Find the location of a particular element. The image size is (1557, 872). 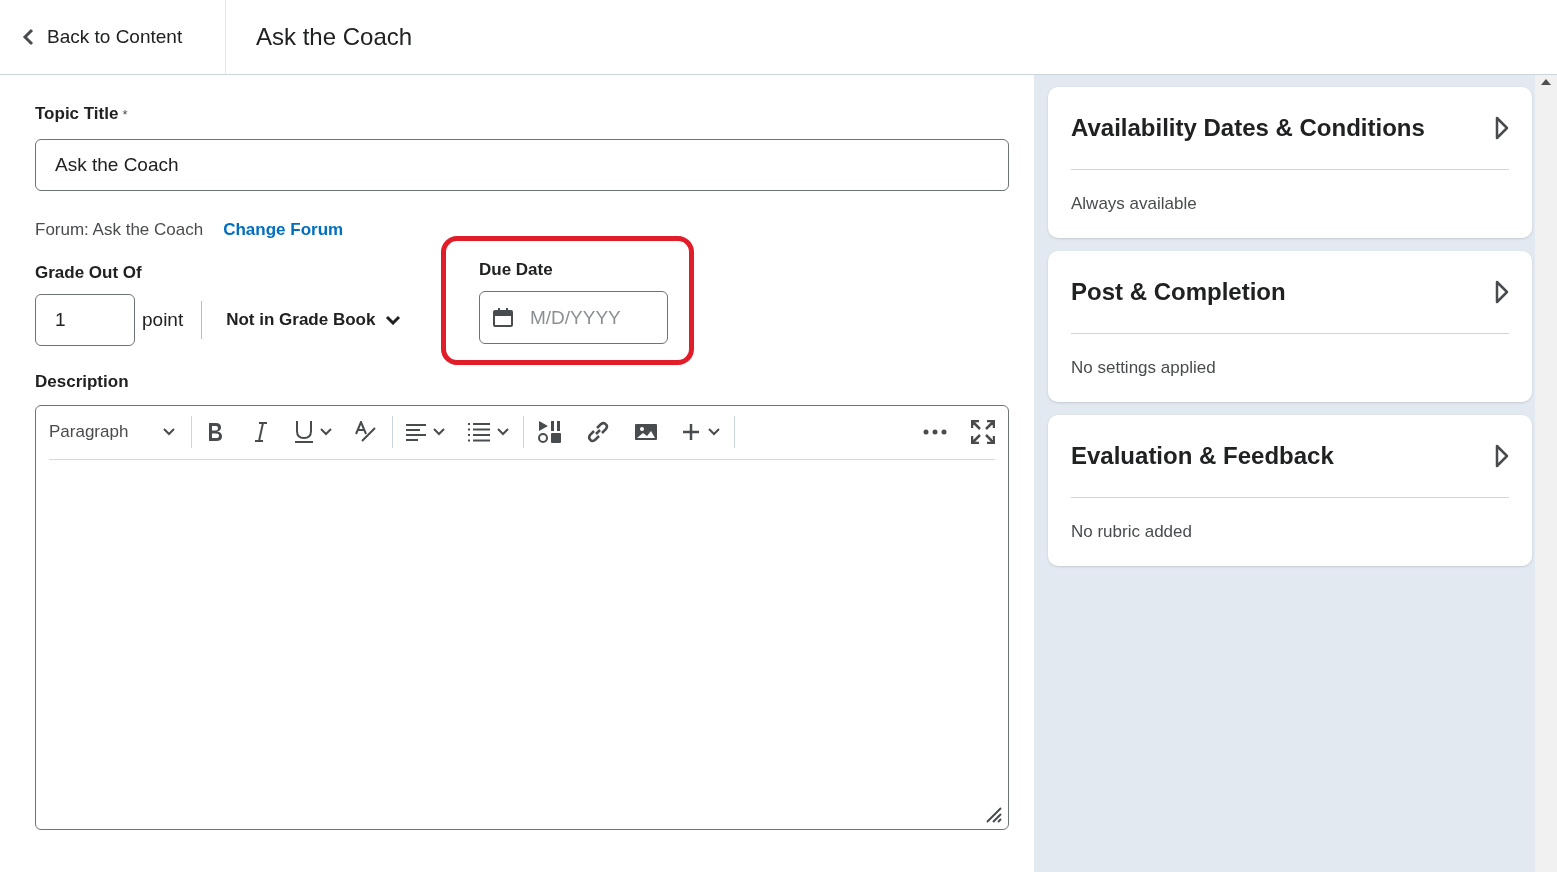

topic-title-field: Ask the Coach is located at coordinates (522, 164).